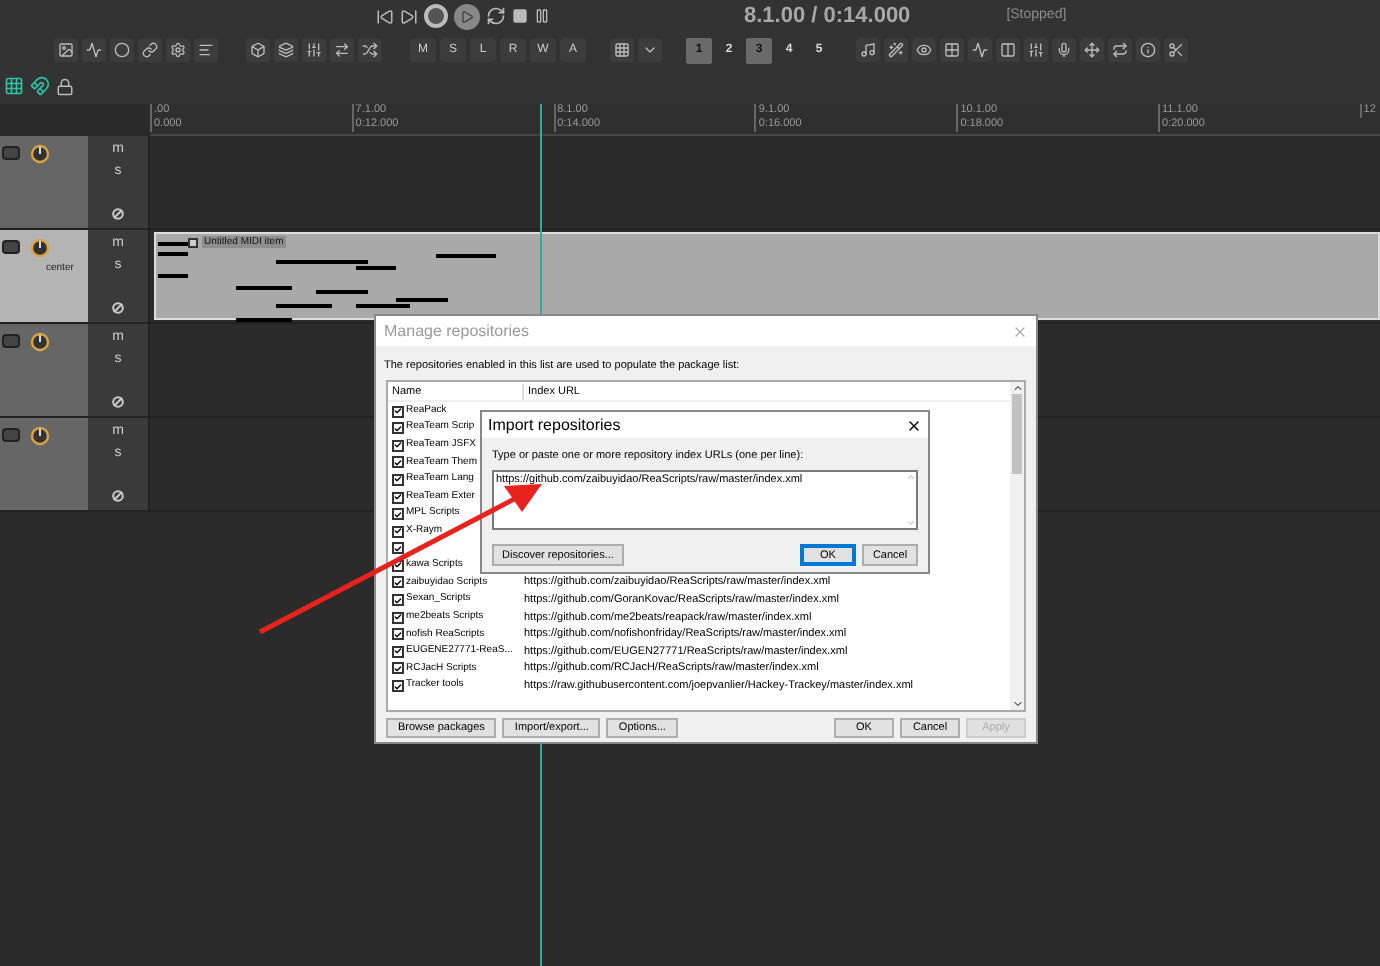 The width and height of the screenshot is (1380, 966). I want to click on eye-icon, so click(924, 50).